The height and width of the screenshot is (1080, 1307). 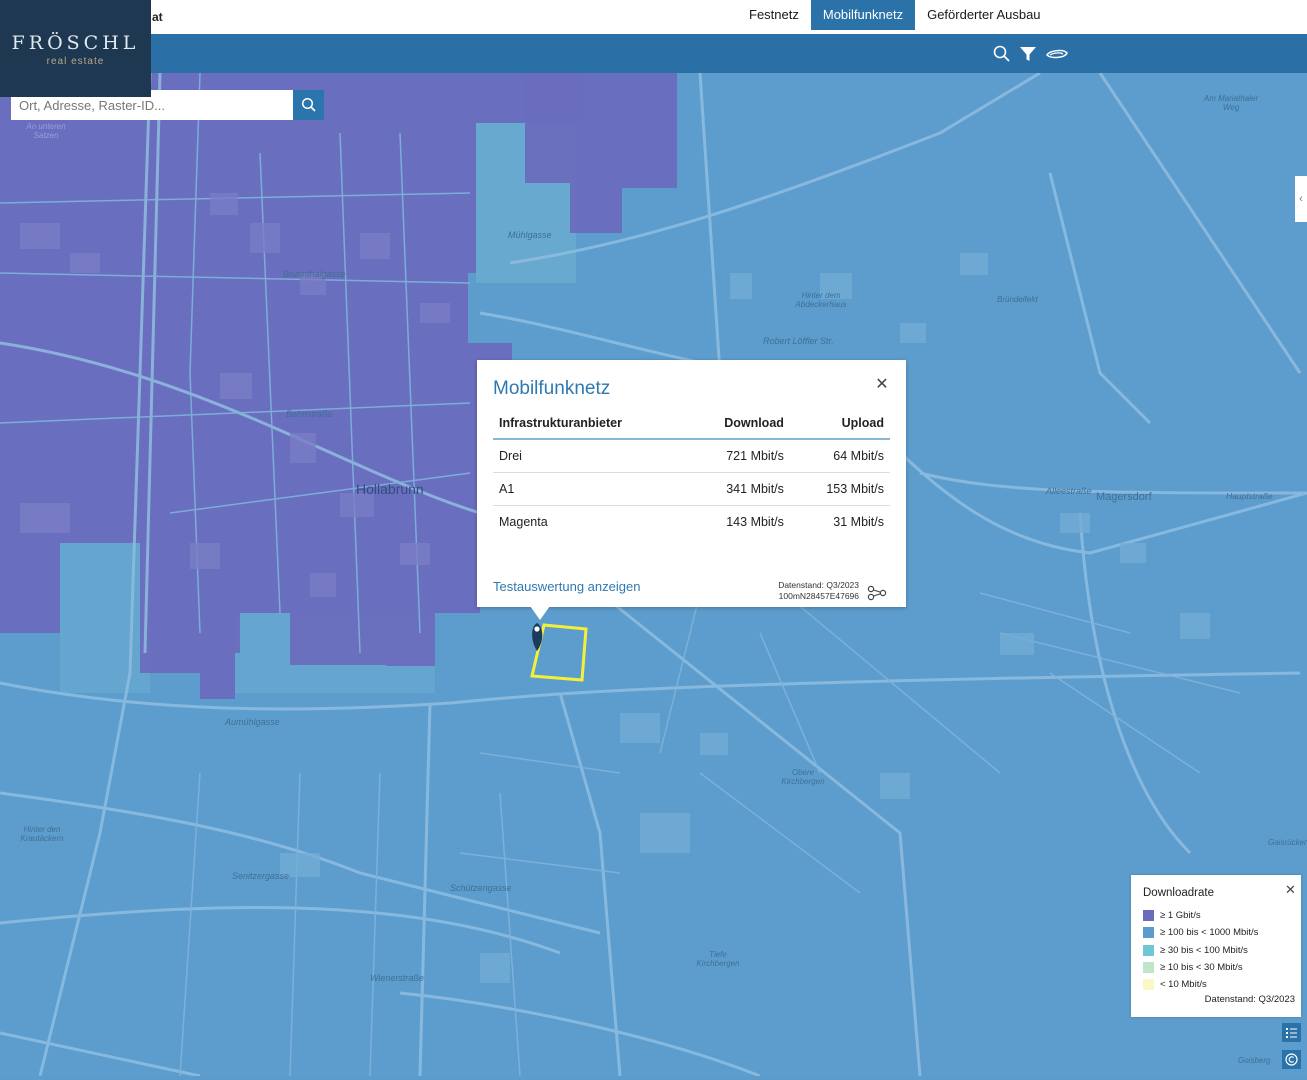 What do you see at coordinates (1249, 999) in the screenshot?
I see `legend-data-date: Datenstand: Q3/2023` at bounding box center [1249, 999].